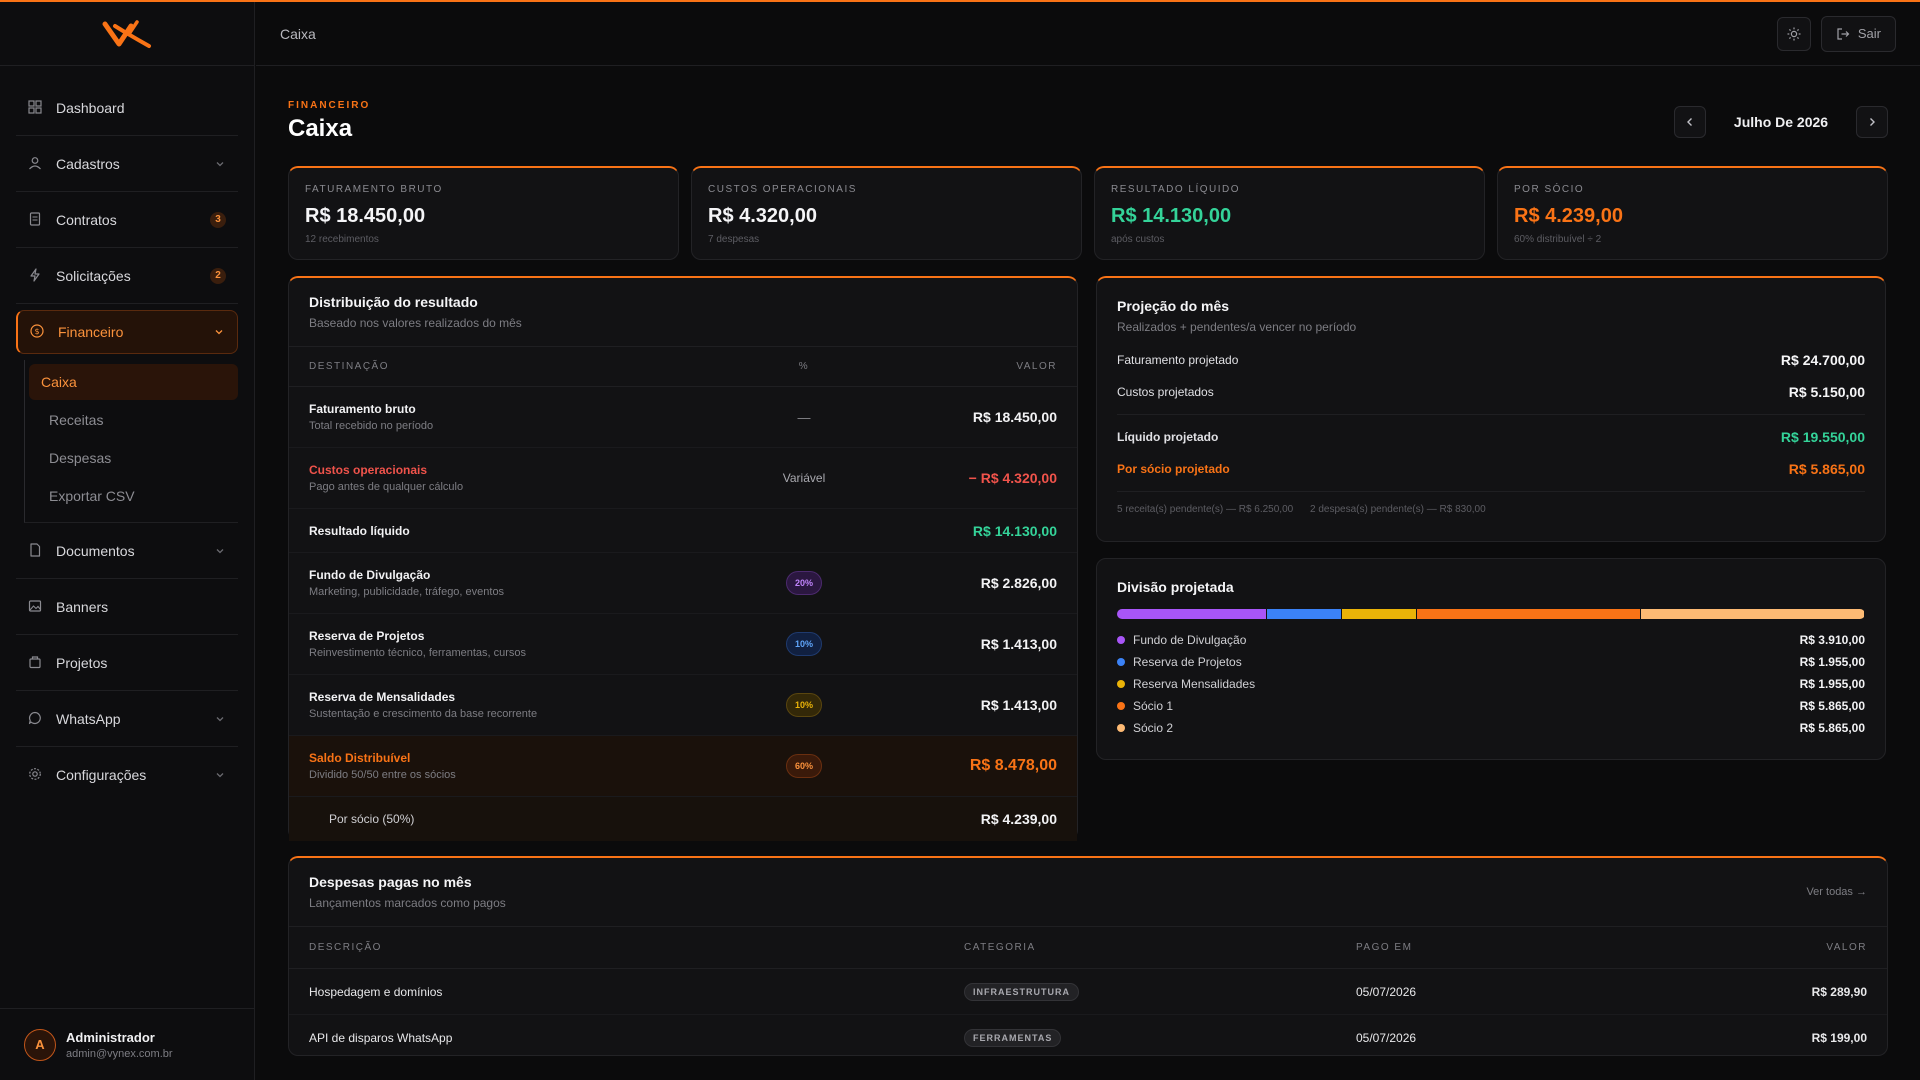 The image size is (1920, 1080). Describe the element at coordinates (137, 458) in the screenshot. I see `sidebar-subitem-despesas: Despesas` at that location.